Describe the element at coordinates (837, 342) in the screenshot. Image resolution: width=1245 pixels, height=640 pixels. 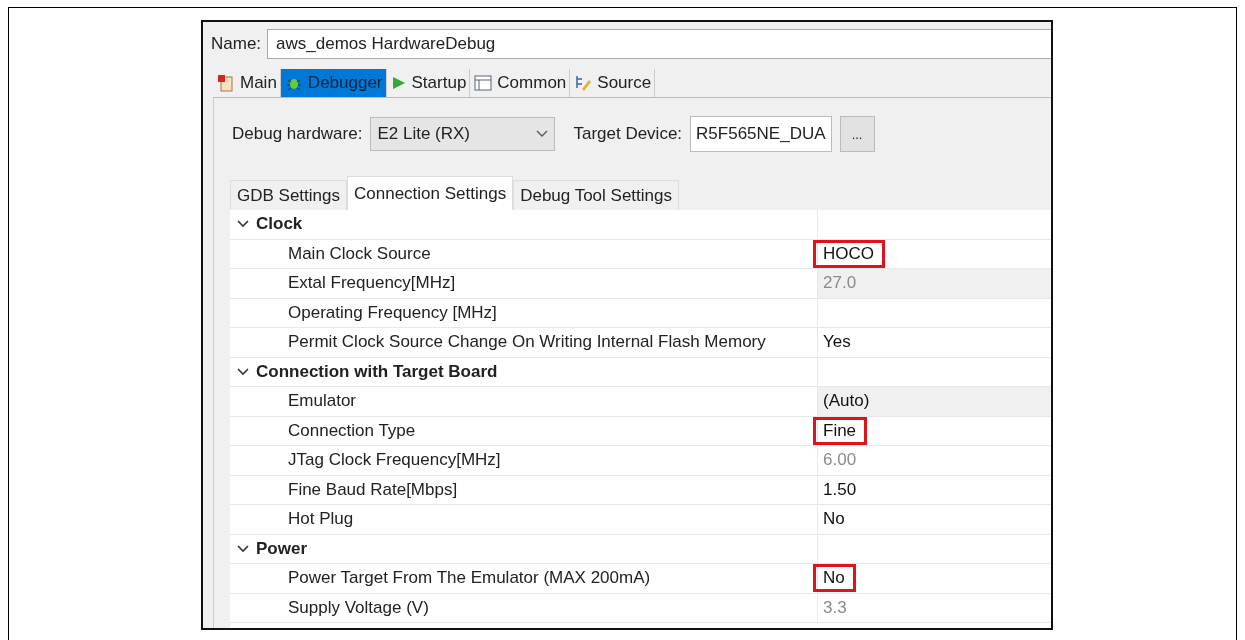
I see `property-value: Yes` at that location.